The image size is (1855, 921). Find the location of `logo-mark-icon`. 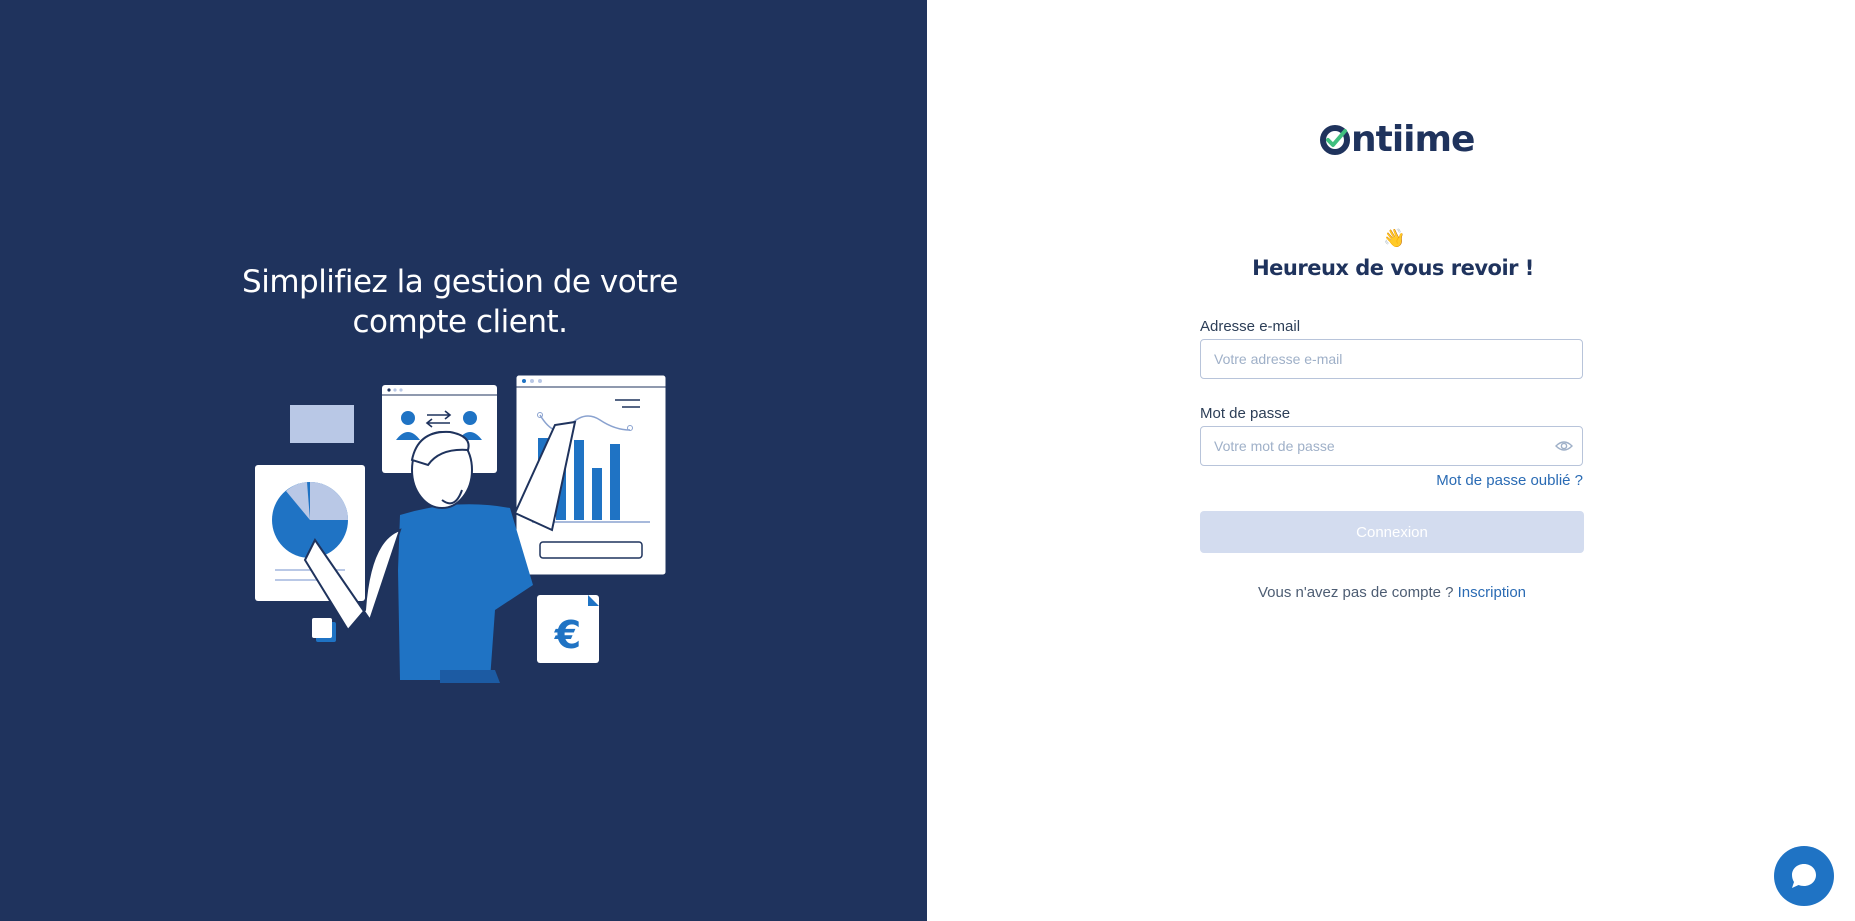

logo-mark-icon is located at coordinates (1335, 140).